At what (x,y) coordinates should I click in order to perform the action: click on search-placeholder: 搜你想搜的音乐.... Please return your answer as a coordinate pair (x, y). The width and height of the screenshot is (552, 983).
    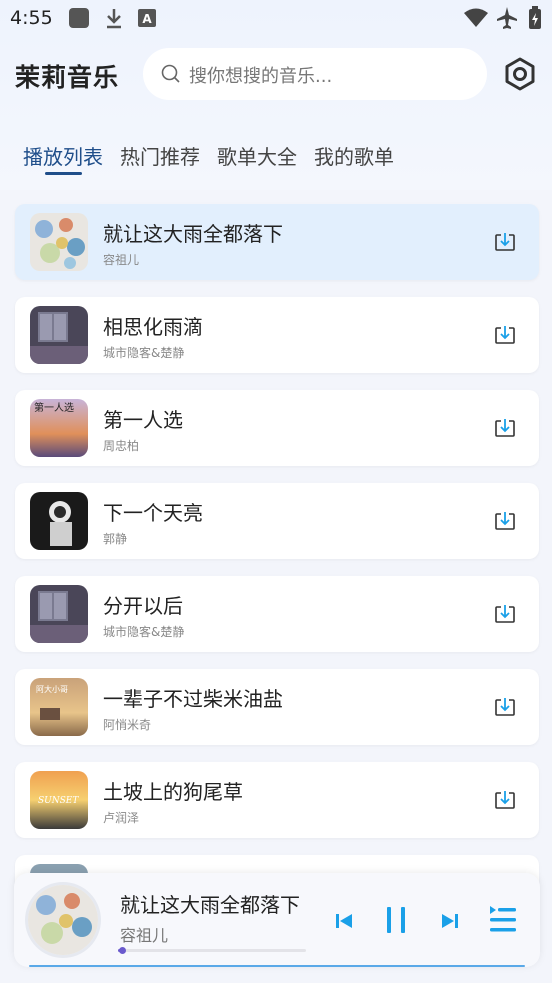
    Looking at the image, I should click on (261, 76).